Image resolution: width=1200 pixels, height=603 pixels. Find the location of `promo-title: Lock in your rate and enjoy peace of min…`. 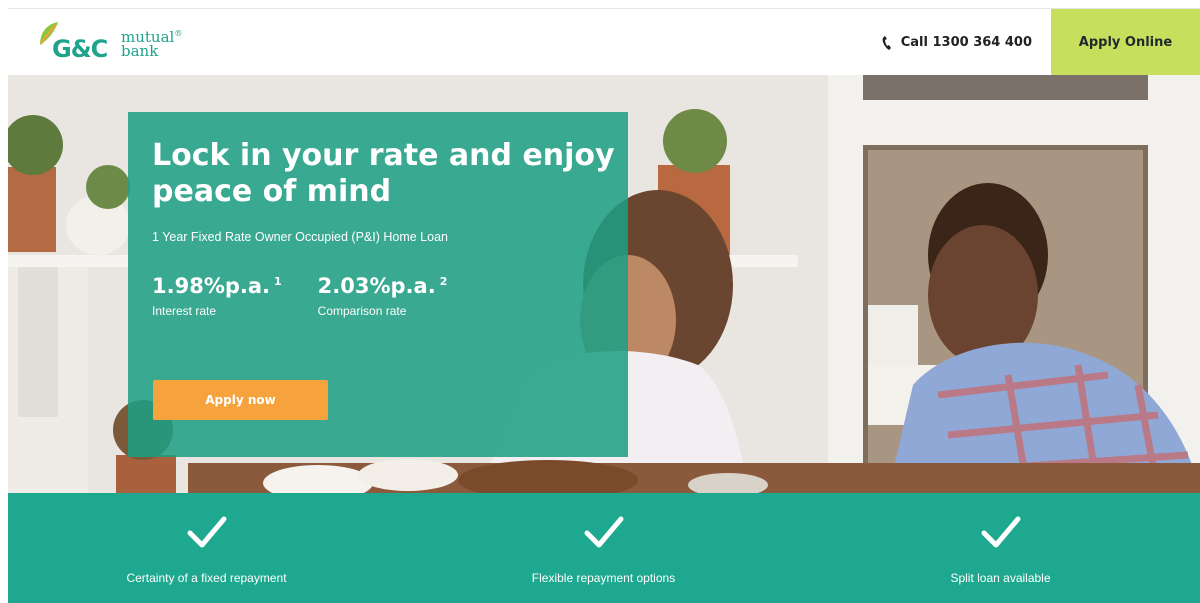

promo-title: Lock in your rate and enjoy peace of min… is located at coordinates (383, 173).